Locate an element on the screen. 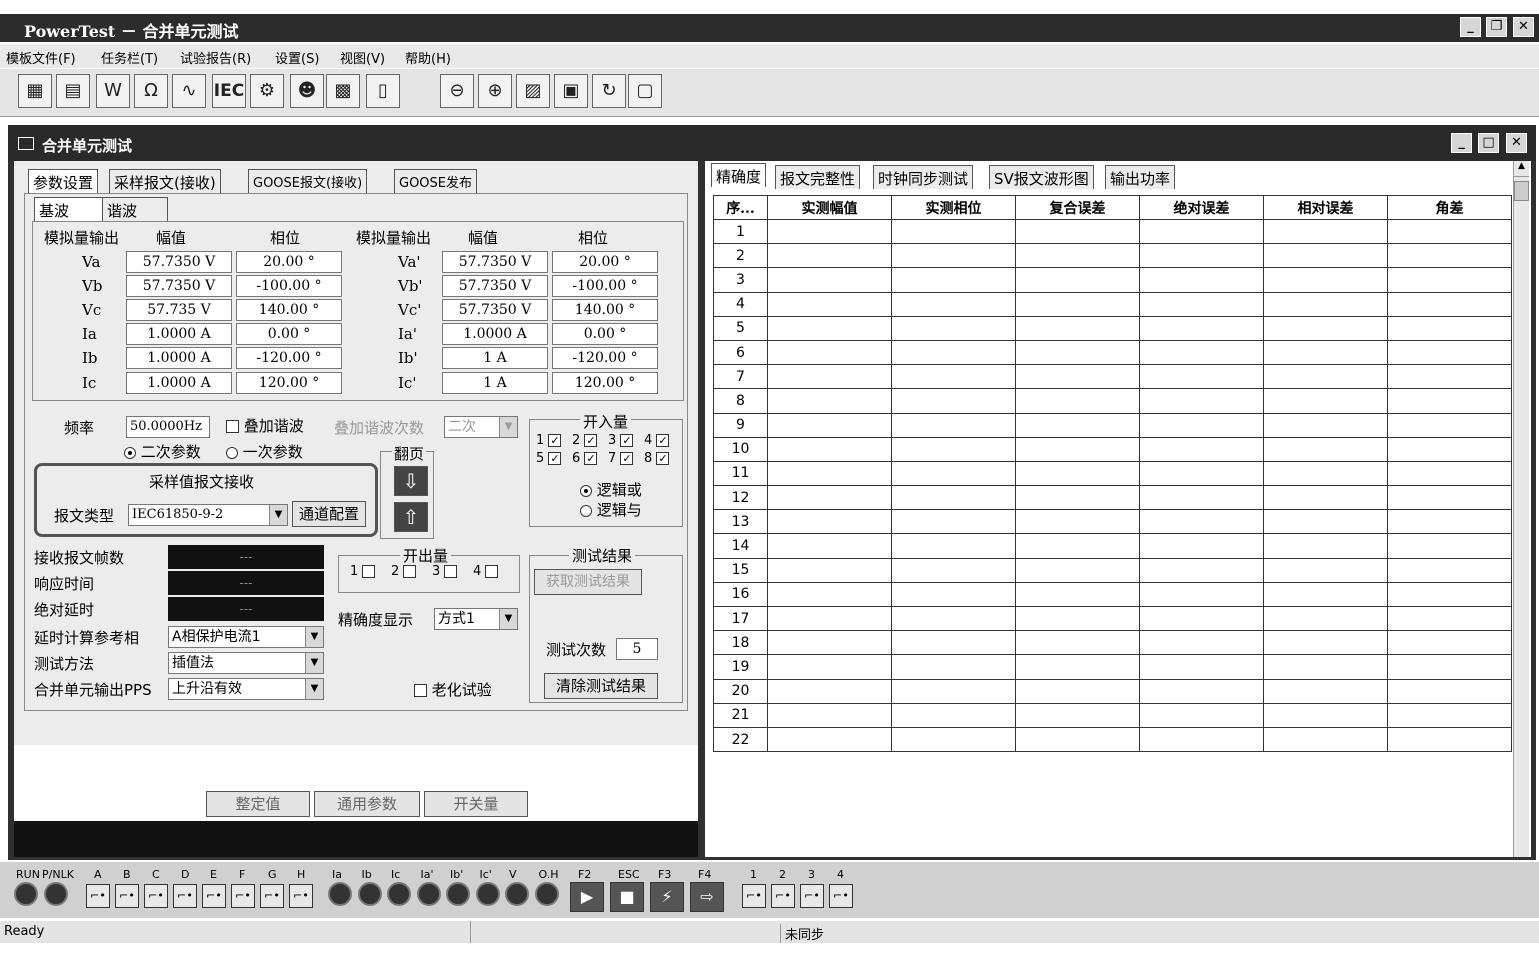 Image resolution: width=1539 pixels, height=966 pixels. table-row: 14 is located at coordinates (1112, 546).